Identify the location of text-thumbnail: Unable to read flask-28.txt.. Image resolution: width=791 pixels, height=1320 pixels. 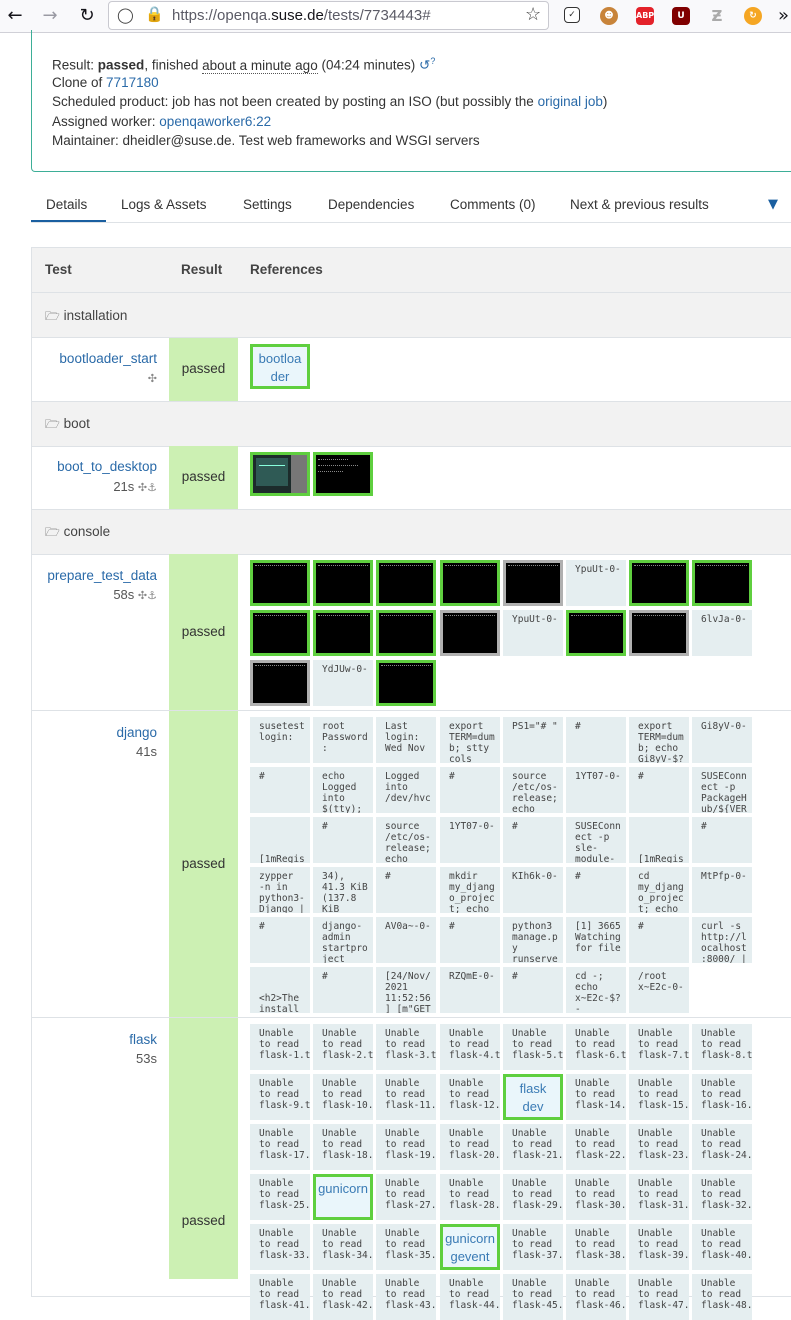
(470, 1197).